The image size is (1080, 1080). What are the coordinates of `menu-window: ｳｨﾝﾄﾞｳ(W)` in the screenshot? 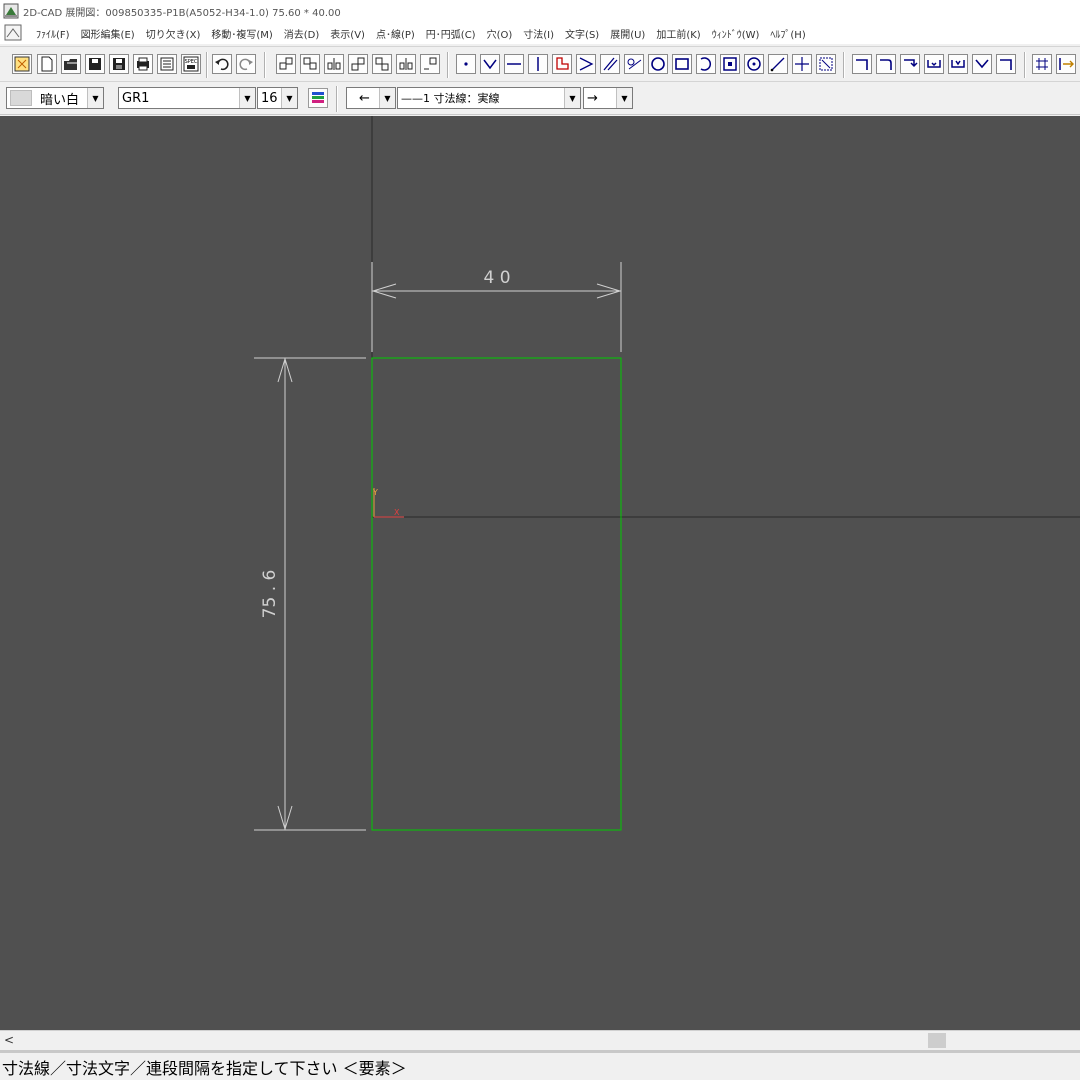 It's located at (736, 33).